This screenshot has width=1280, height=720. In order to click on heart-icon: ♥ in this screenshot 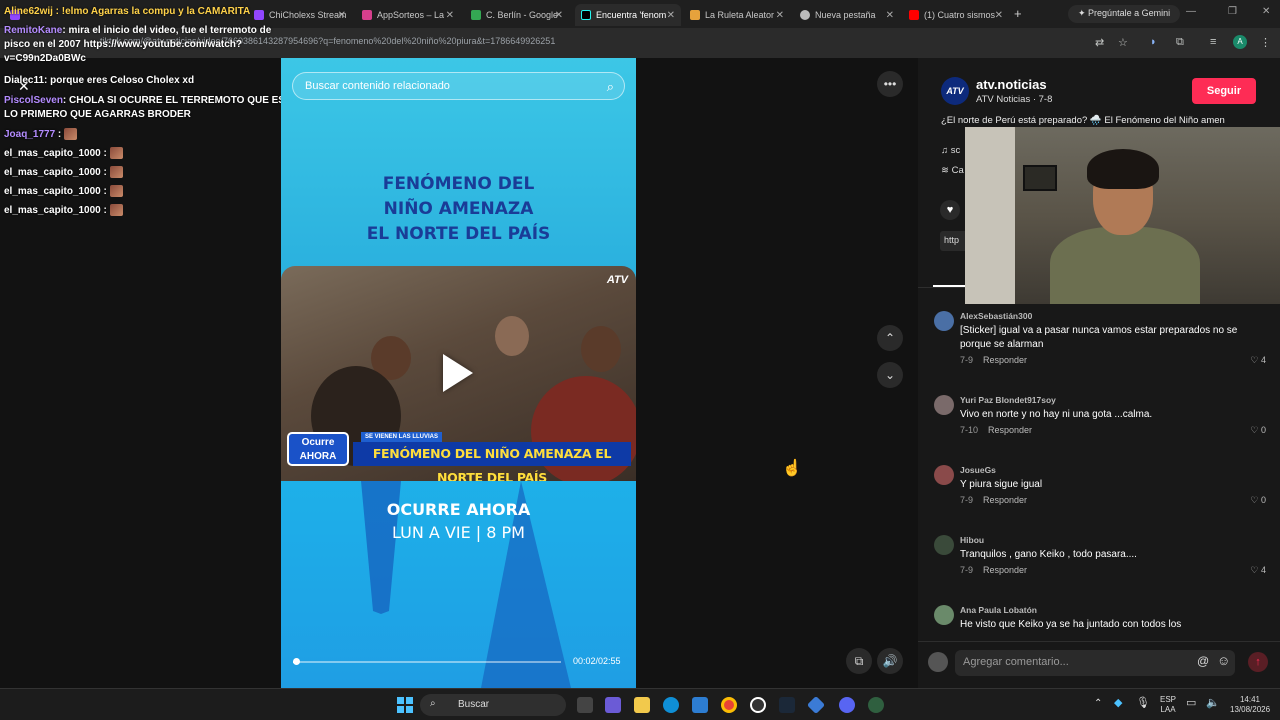, I will do `click(950, 210)`.